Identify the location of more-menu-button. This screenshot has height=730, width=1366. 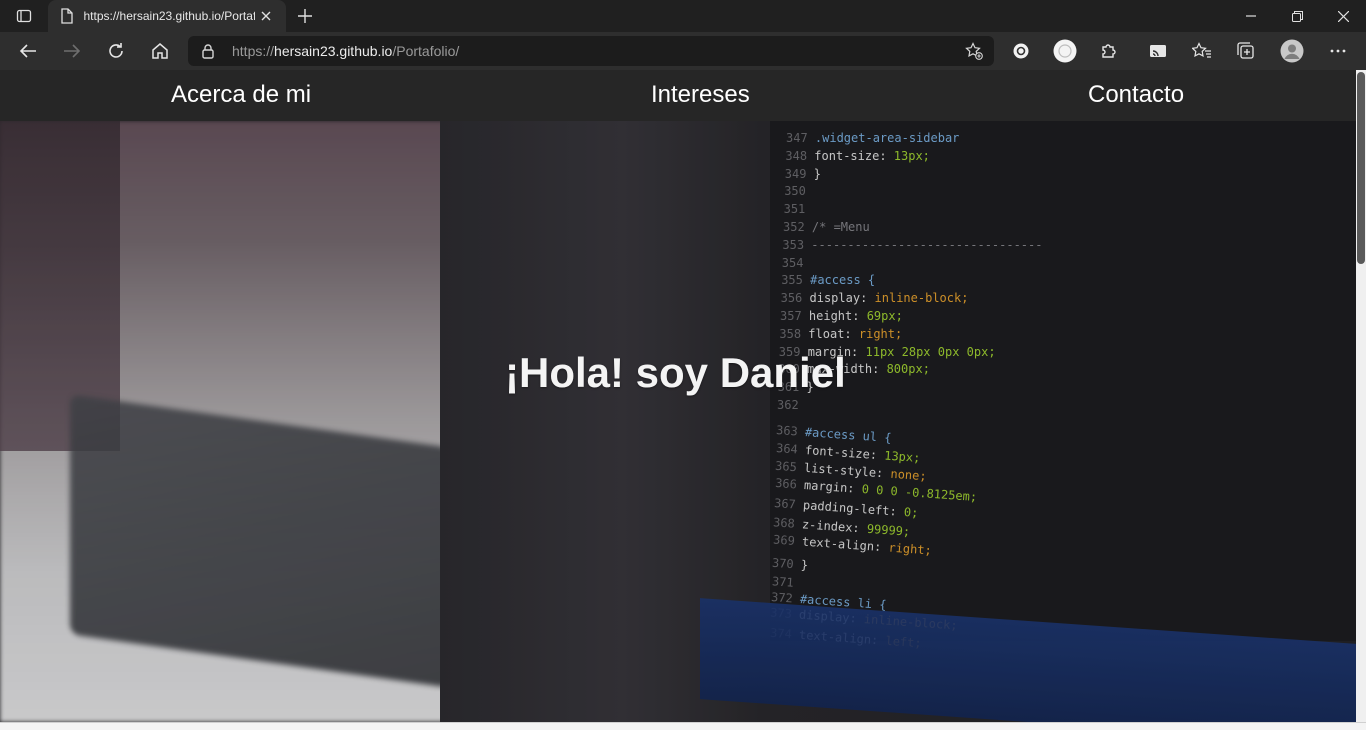
(1338, 51).